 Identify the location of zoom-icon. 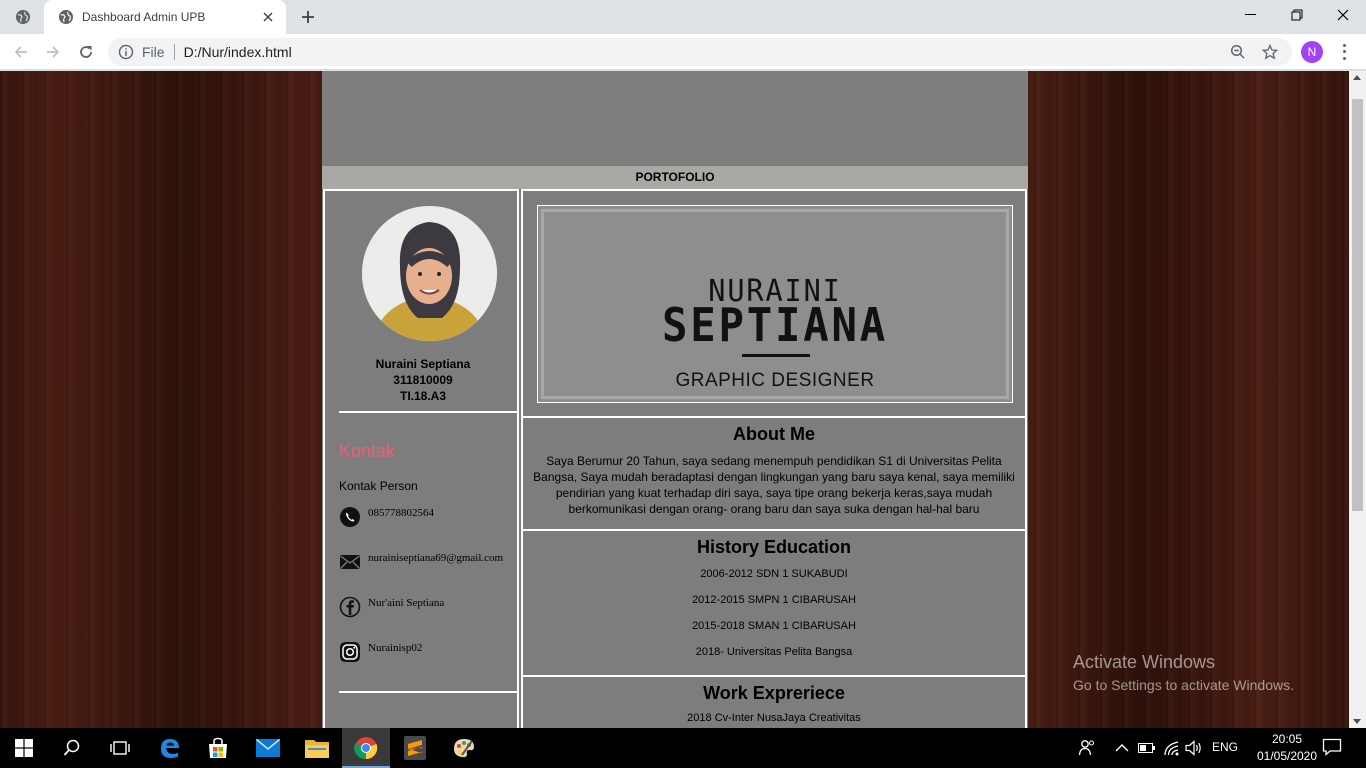
(1238, 52).